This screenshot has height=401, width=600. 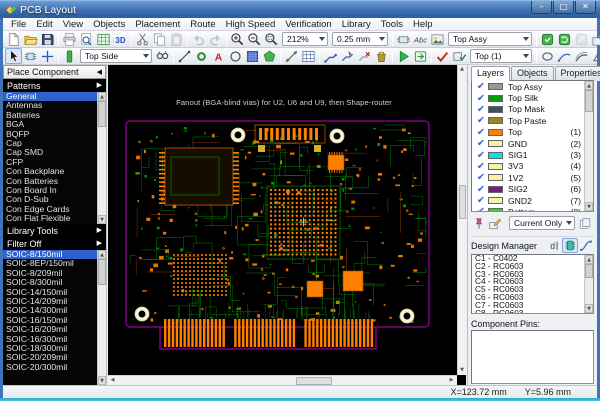 What do you see at coordinates (570, 245) in the screenshot?
I see `dm-components-button` at bounding box center [570, 245].